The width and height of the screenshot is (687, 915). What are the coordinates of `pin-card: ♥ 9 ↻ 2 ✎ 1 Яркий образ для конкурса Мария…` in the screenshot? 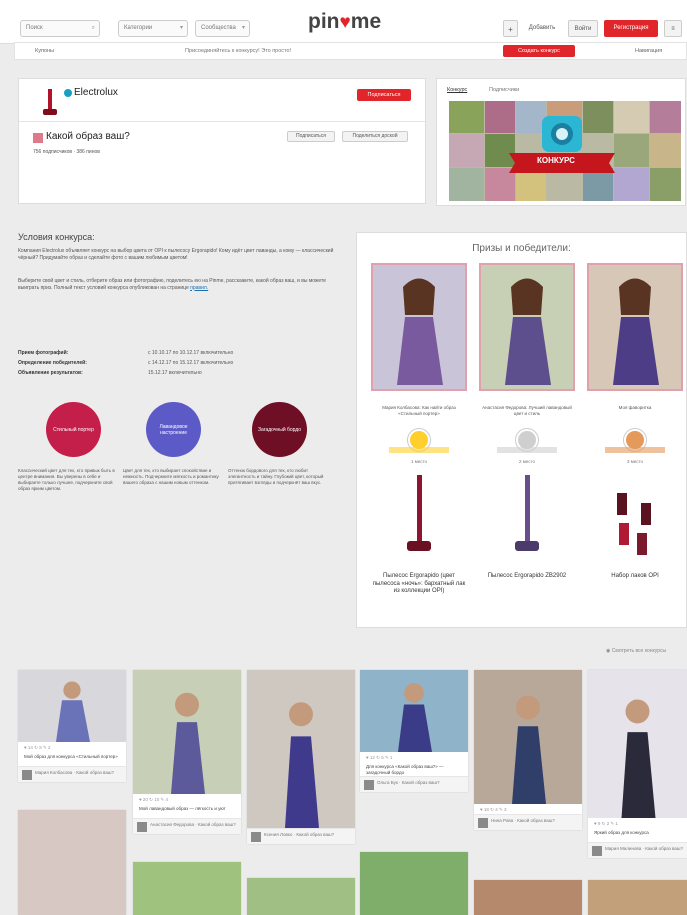 It's located at (637, 764).